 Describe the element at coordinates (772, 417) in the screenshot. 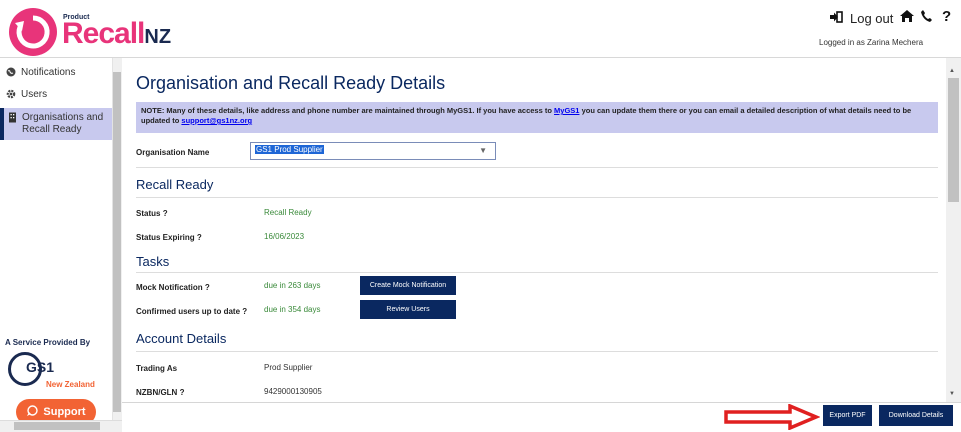

I see `red-arrow-icon` at that location.